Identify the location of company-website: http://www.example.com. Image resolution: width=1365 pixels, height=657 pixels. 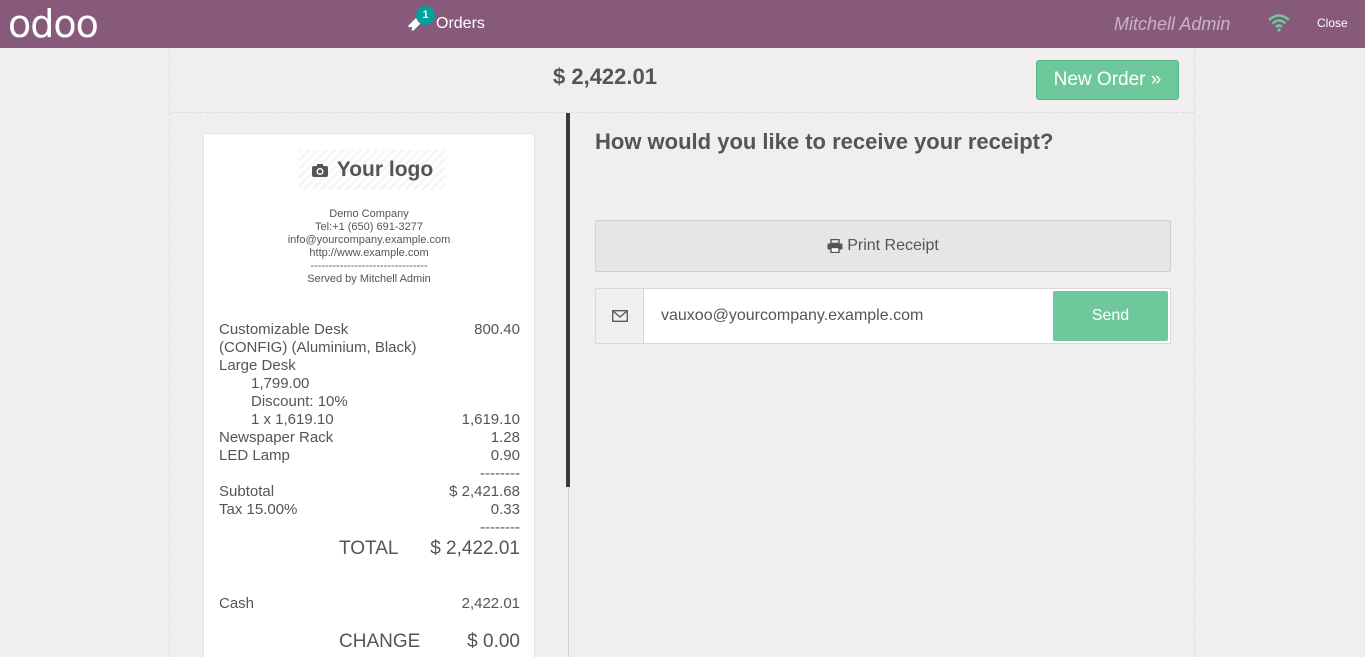
(369, 253).